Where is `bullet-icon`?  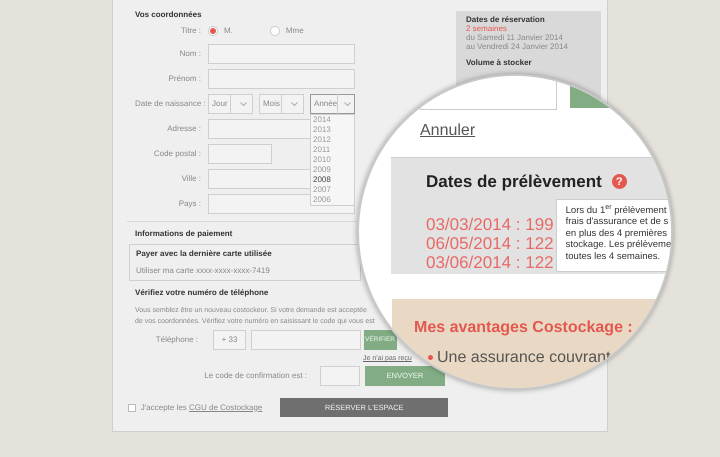
bullet-icon is located at coordinates (430, 357).